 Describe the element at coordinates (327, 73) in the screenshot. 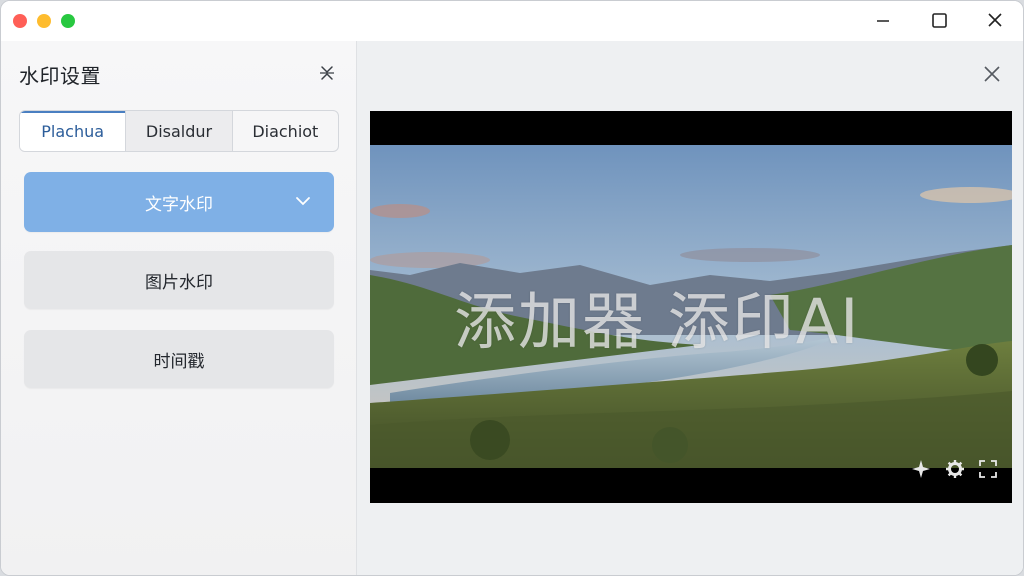

I see `collapse-pin-icon` at that location.